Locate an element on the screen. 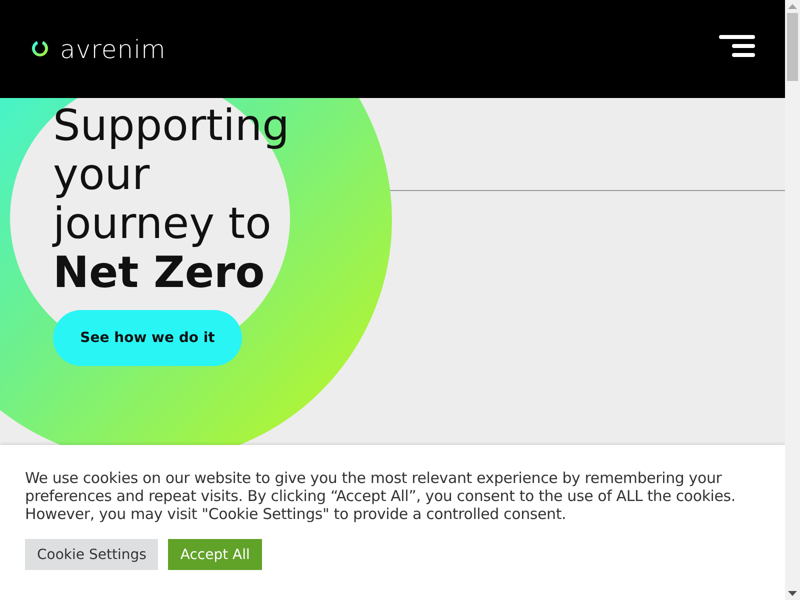 The height and width of the screenshot is (600, 800). scroll-thumb is located at coordinates (792, 47).